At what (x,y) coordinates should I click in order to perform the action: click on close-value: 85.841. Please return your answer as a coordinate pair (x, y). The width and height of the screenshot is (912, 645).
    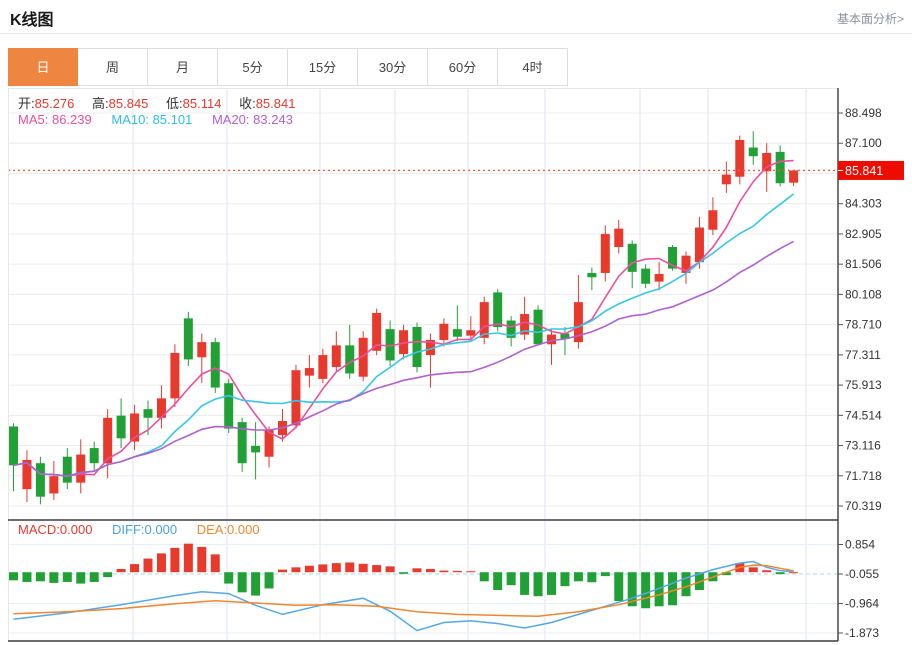
    Looking at the image, I should click on (275, 103).